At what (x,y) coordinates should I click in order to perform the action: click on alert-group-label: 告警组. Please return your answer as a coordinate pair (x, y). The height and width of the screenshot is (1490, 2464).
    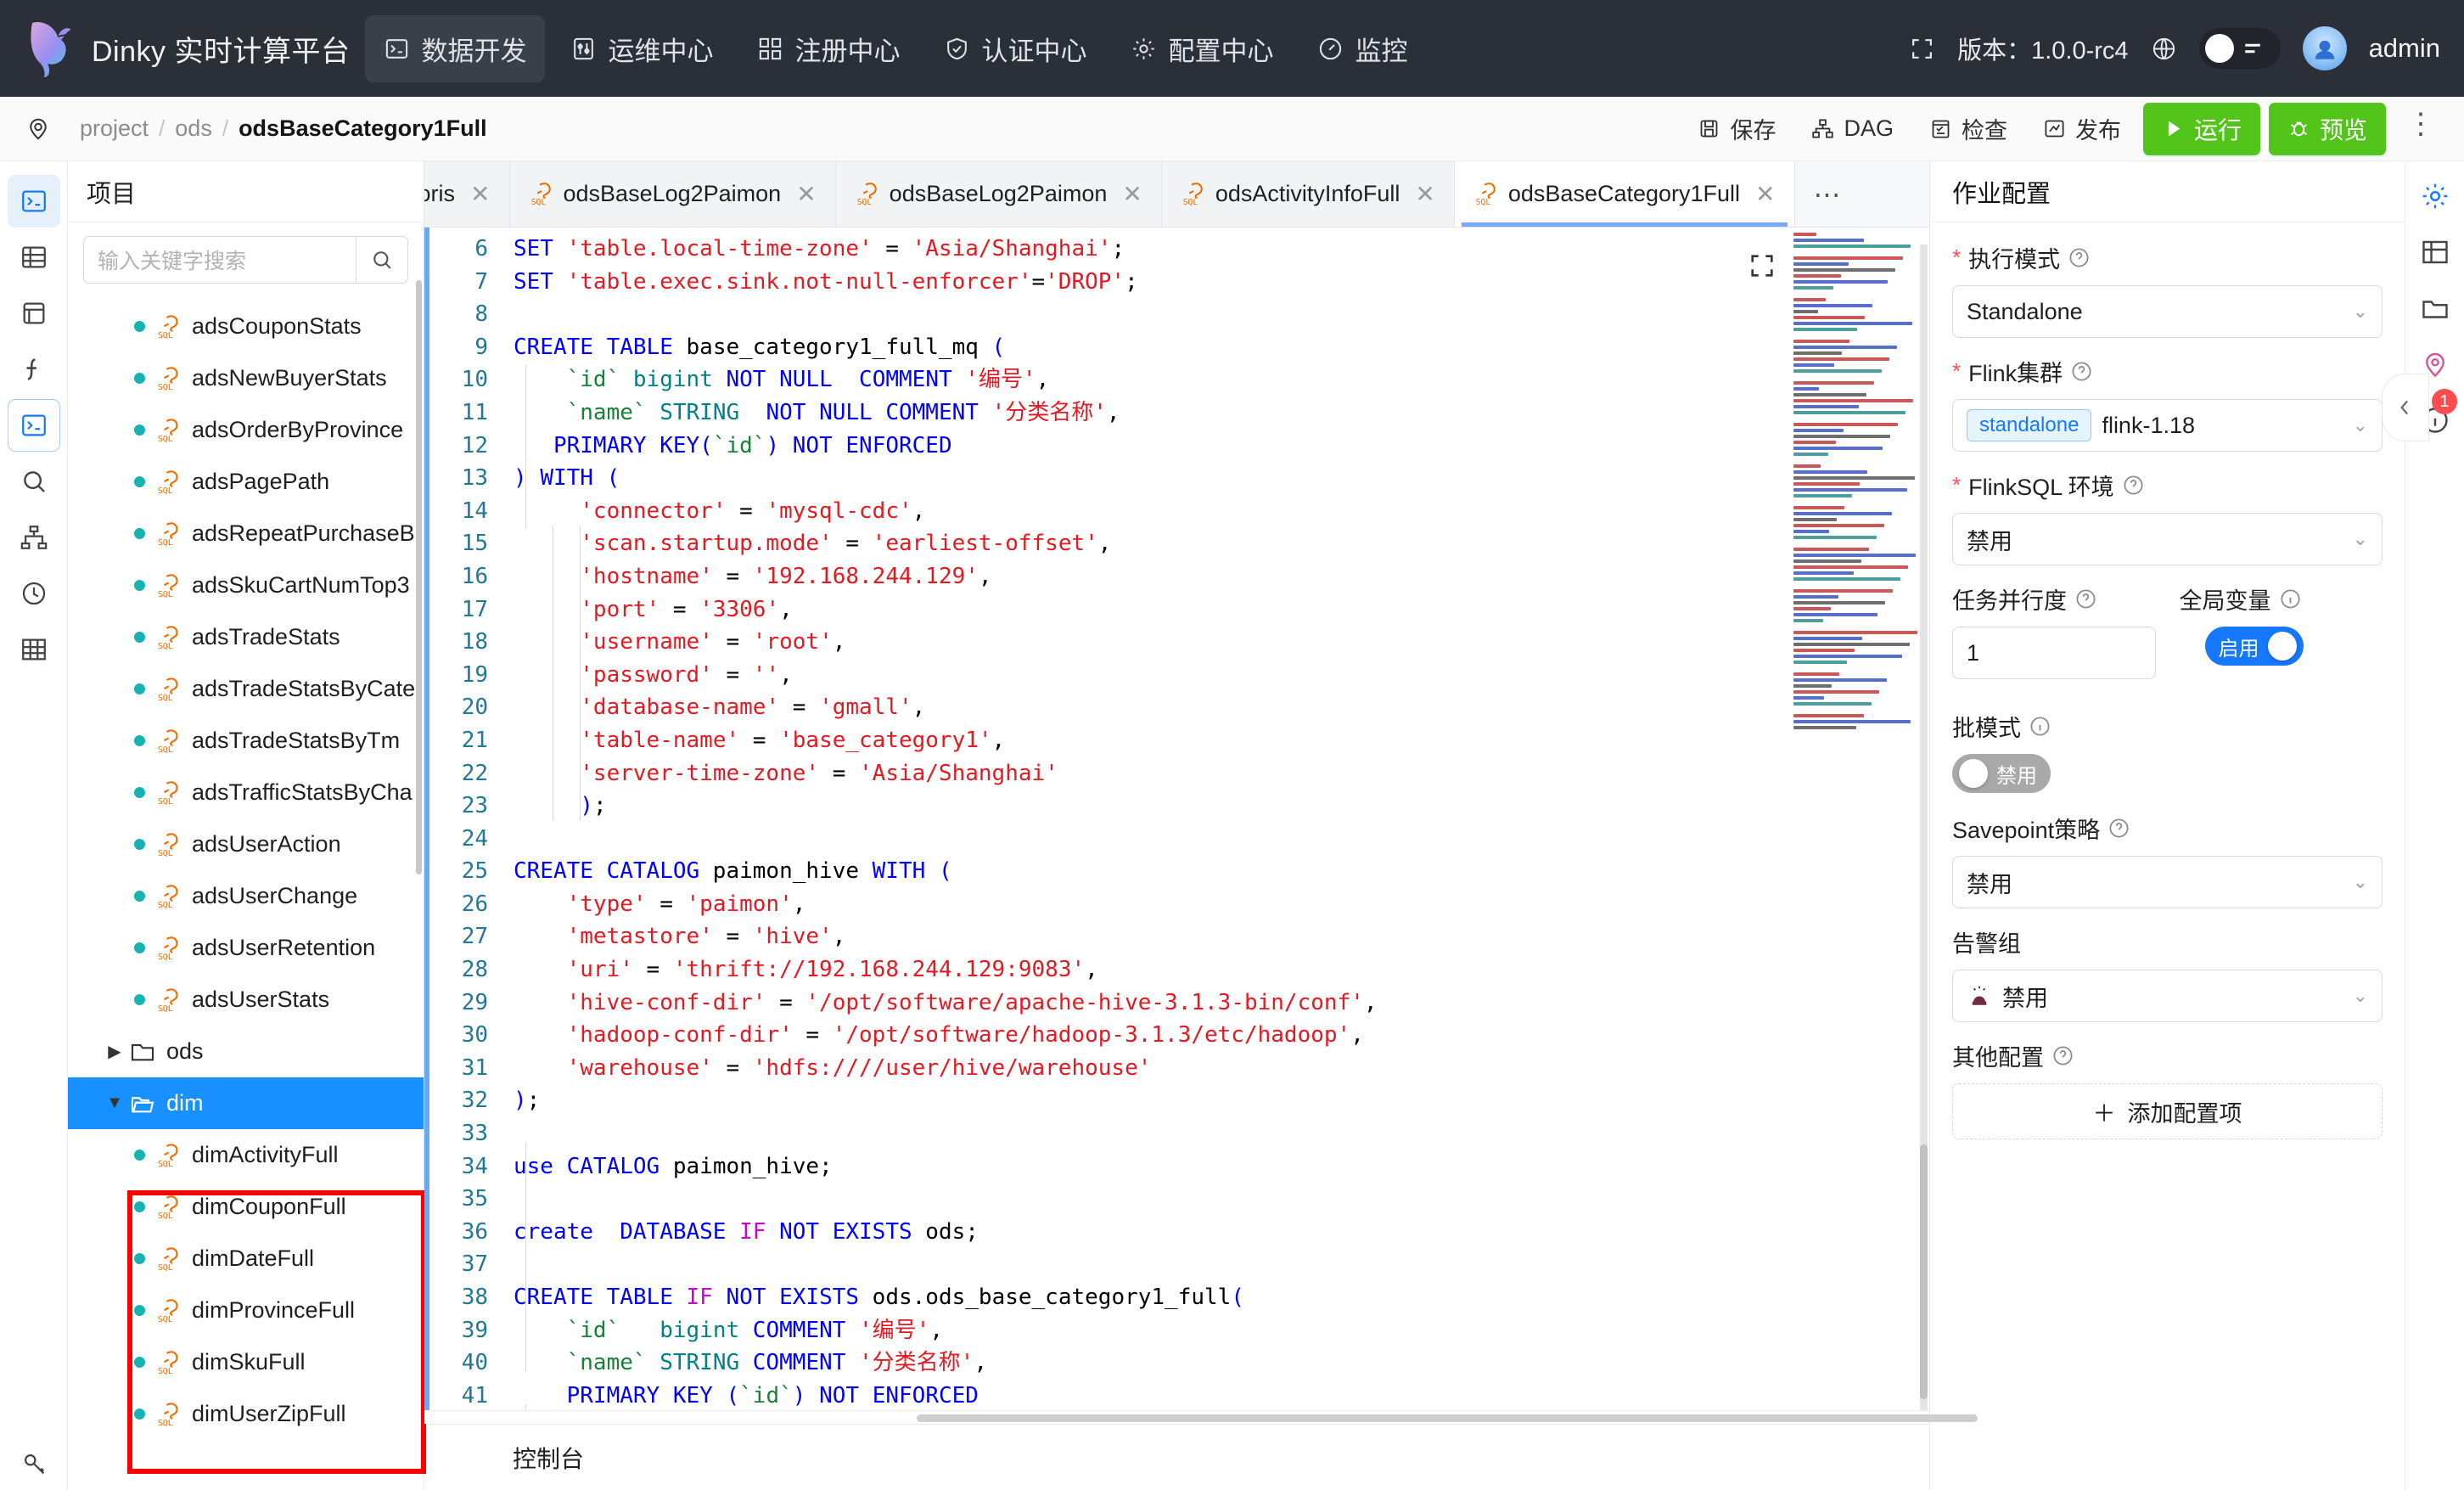
    Looking at the image, I should click on (1987, 944).